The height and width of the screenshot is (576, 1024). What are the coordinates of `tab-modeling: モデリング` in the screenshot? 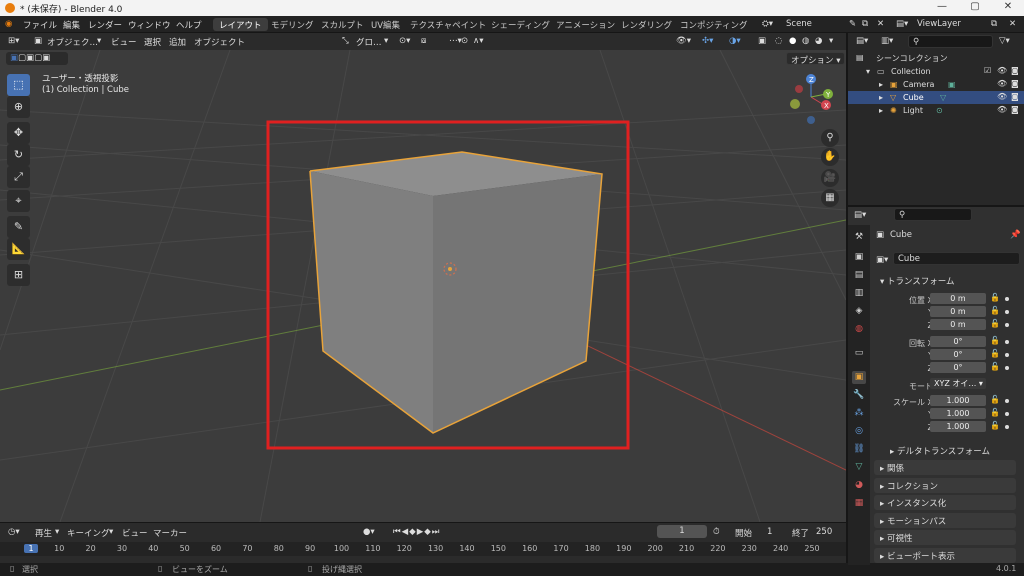 It's located at (292, 24).